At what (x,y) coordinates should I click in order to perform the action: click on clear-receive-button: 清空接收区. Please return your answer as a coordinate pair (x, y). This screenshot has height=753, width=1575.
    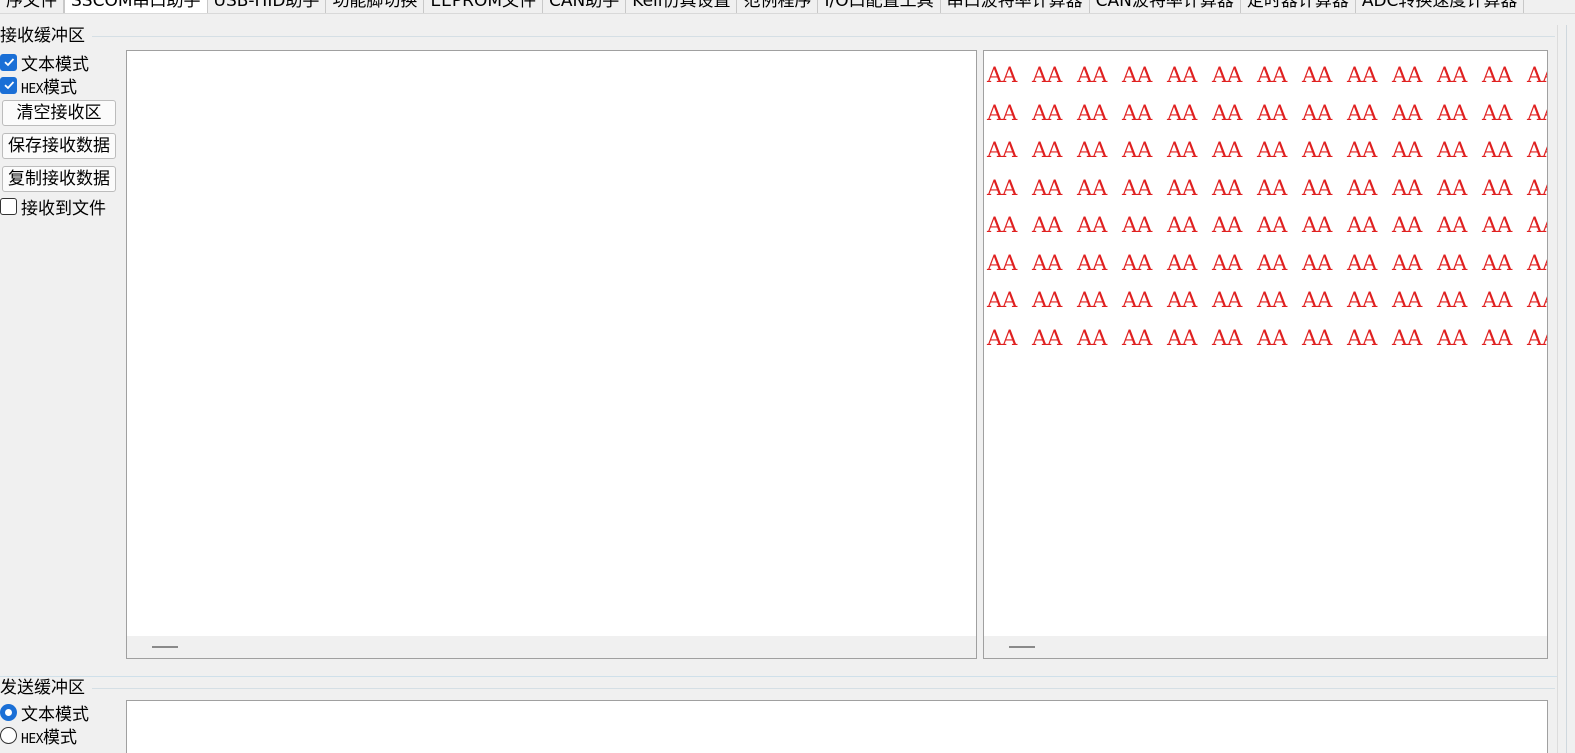
    Looking at the image, I should click on (59, 113).